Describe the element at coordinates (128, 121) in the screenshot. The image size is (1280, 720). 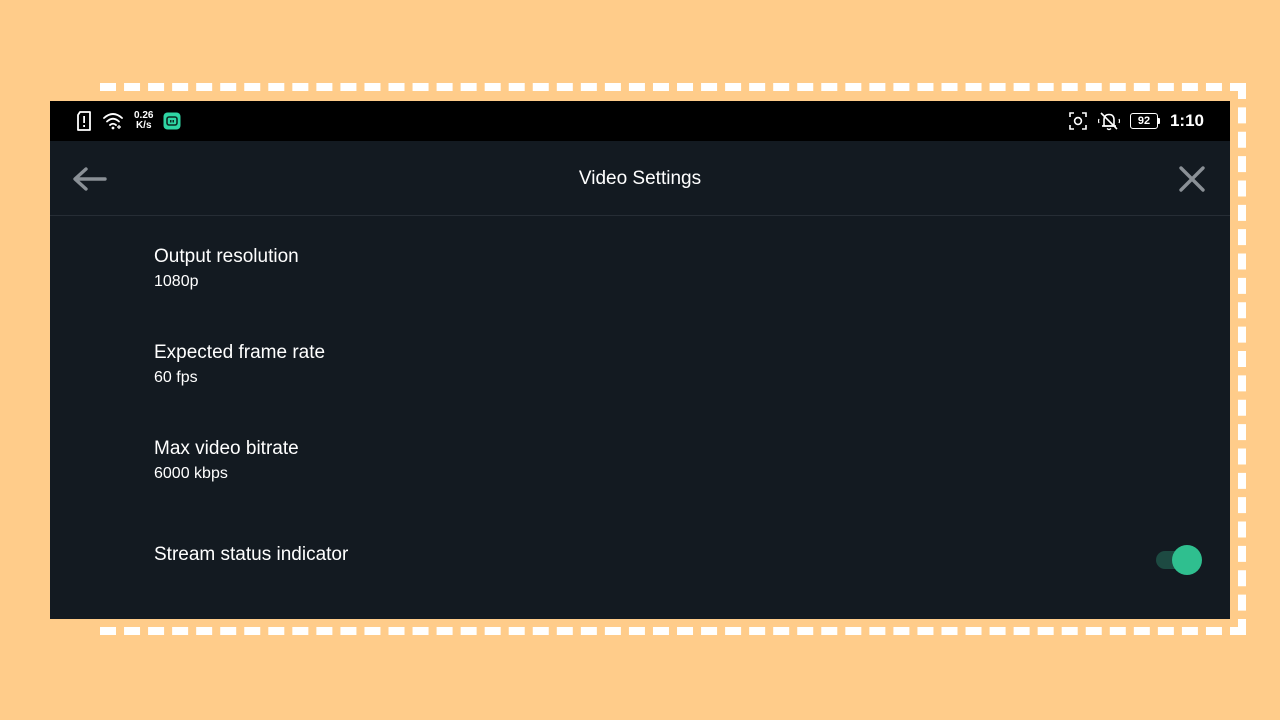
I see `status-bar-left: 0.26 K/s` at that location.